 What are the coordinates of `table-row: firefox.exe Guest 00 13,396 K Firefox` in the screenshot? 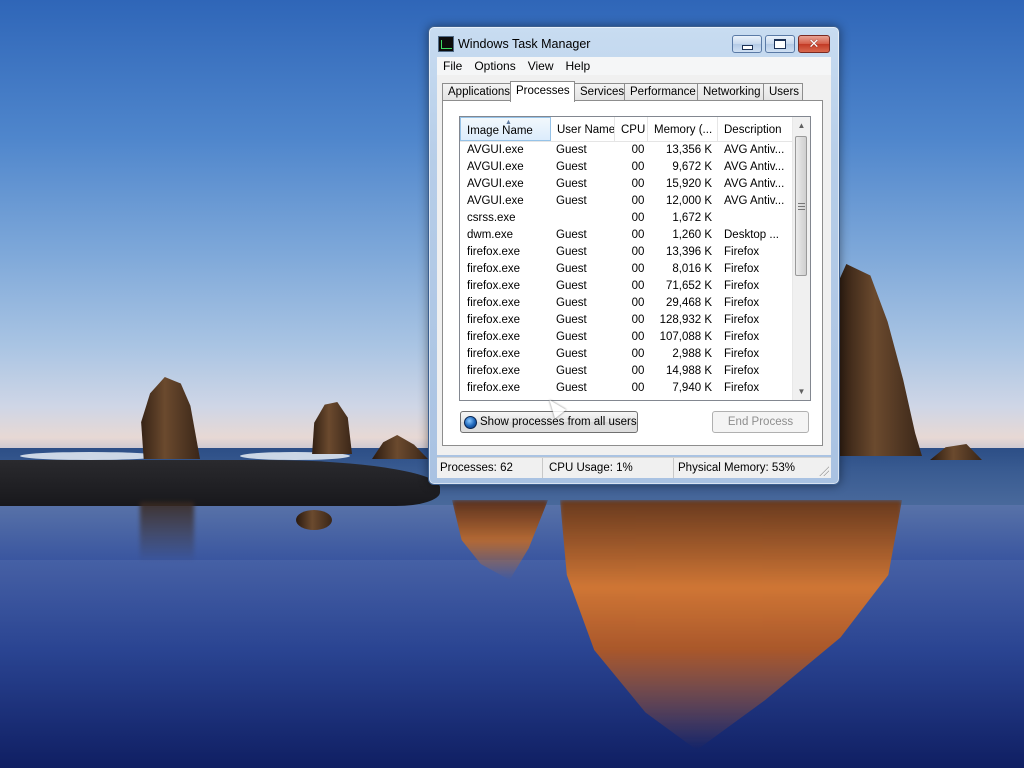 It's located at (626, 252).